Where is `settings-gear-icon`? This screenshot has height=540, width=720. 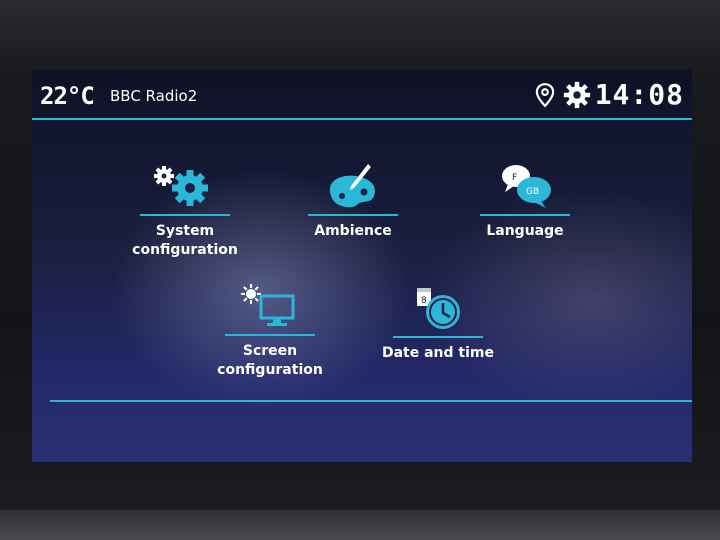 settings-gear-icon is located at coordinates (577, 95).